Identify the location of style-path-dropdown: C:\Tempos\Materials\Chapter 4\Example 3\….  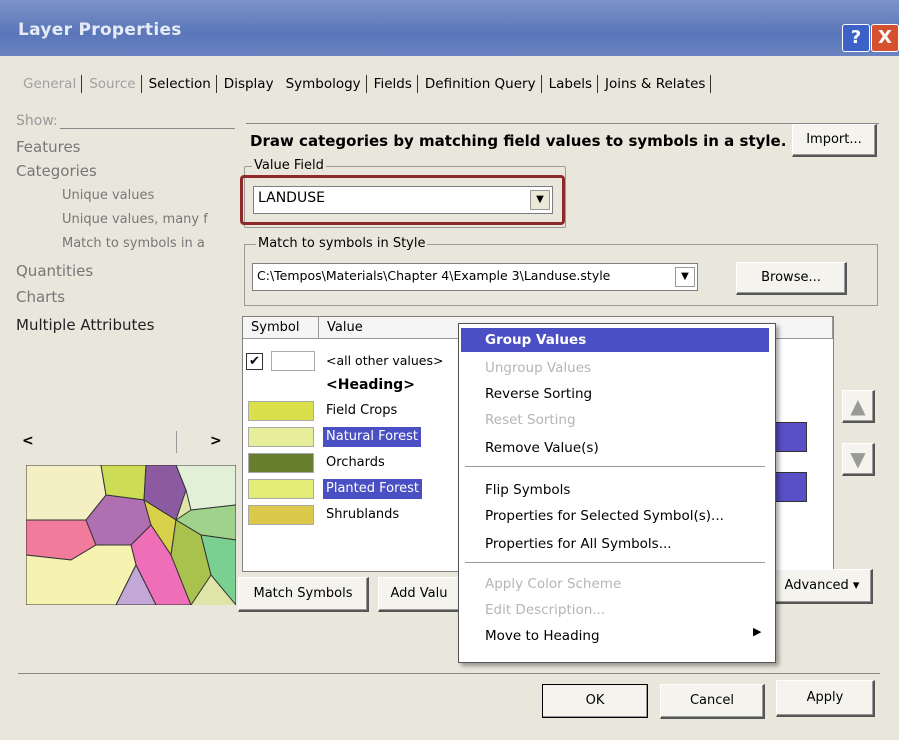
(475, 277).